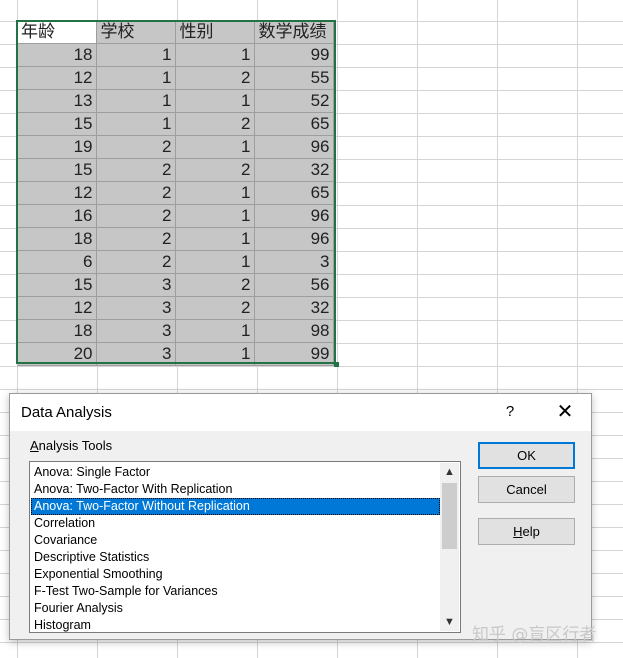 This screenshot has height=658, width=623. I want to click on list-item: Histogram, so click(235, 624).